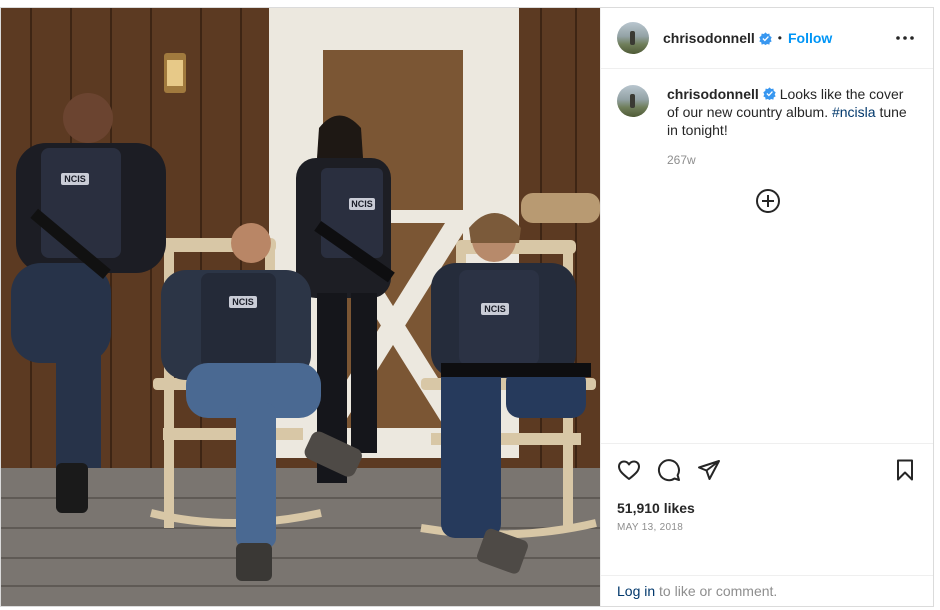 The width and height of the screenshot is (940, 610). I want to click on like-heart-icon, so click(629, 470).